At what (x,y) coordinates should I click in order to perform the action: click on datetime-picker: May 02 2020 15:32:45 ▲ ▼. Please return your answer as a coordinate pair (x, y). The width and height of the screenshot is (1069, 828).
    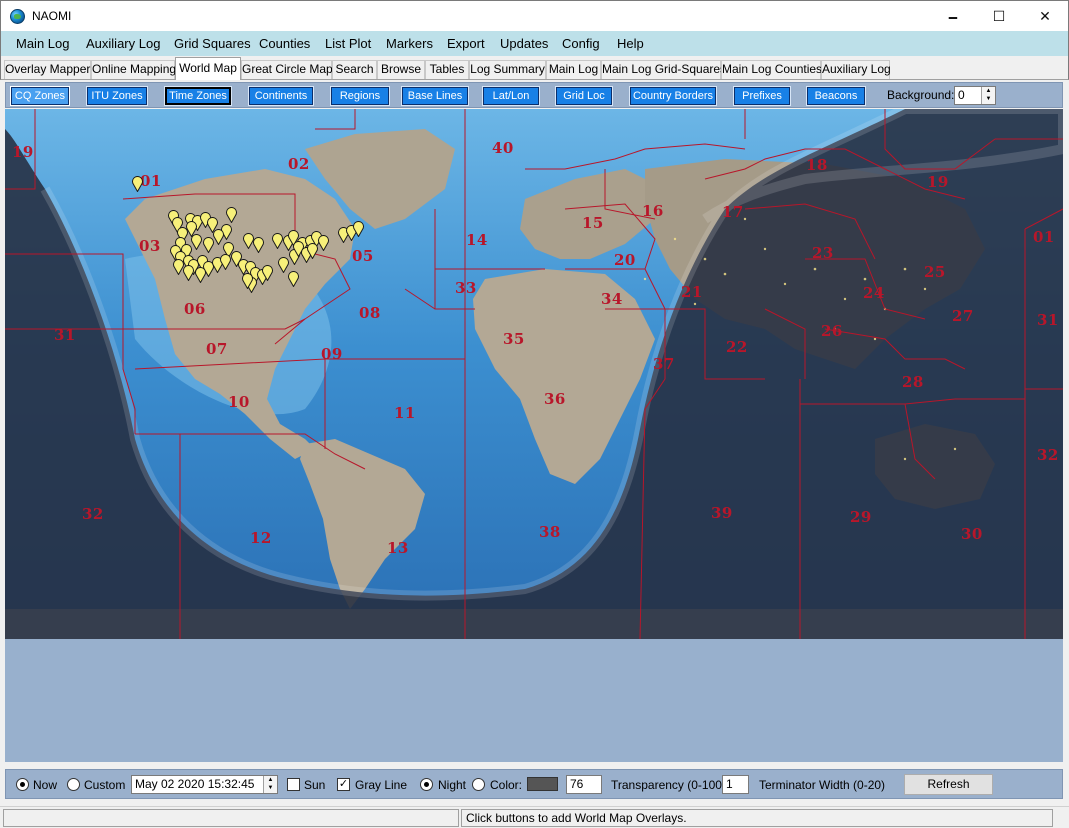
    Looking at the image, I should click on (204, 784).